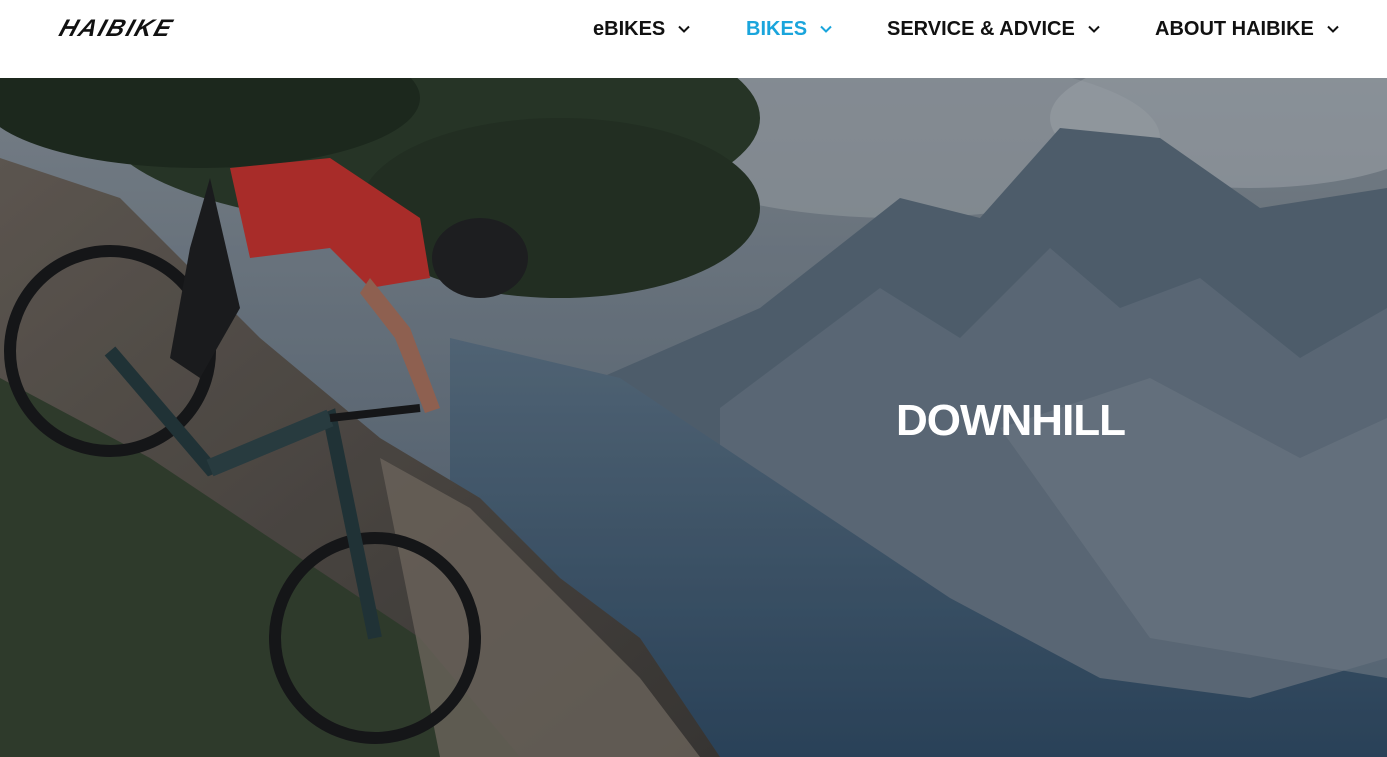 Image resolution: width=1387 pixels, height=757 pixels. I want to click on nav-item-service-advice: SERVICE & ADVICE, so click(994, 29).